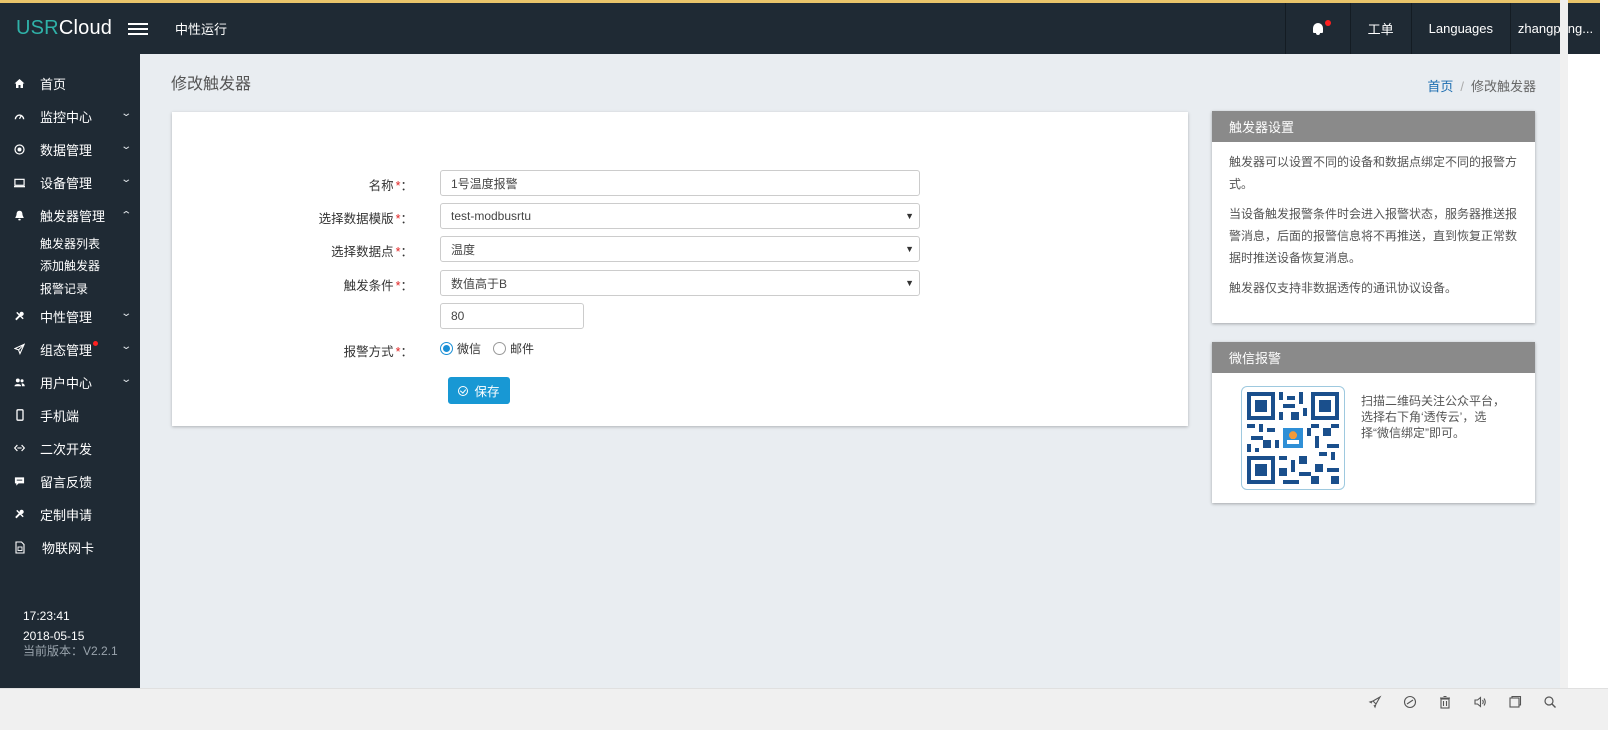 The width and height of the screenshot is (1608, 730). Describe the element at coordinates (463, 390) in the screenshot. I see `check-circle-icon` at that location.